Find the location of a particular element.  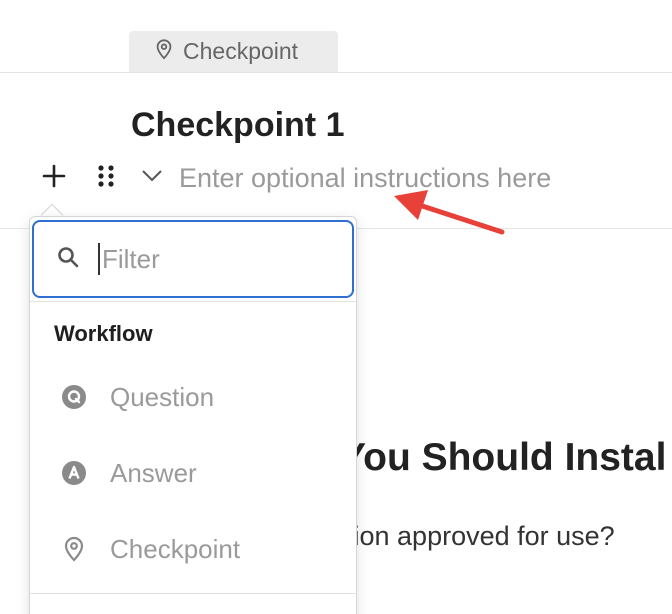

menu-item-answer: Answer is located at coordinates (193, 473).